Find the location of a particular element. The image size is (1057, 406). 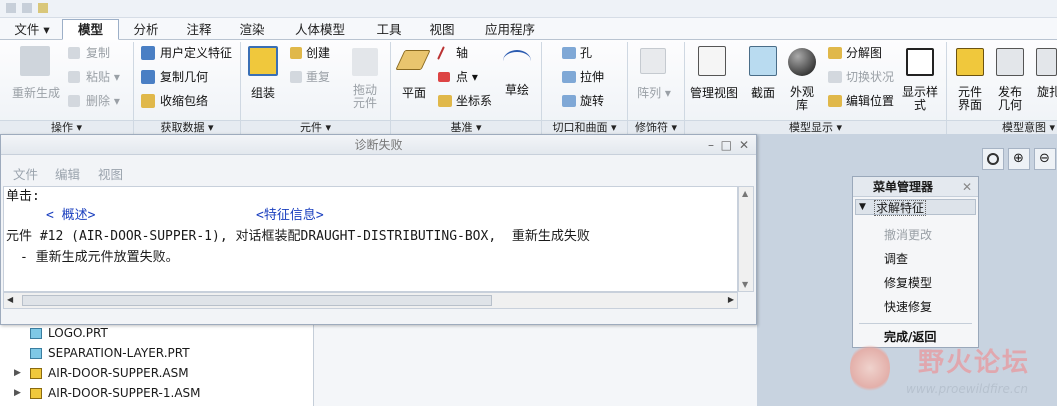

zoom-in-button: ⊕ is located at coordinates (1019, 159).